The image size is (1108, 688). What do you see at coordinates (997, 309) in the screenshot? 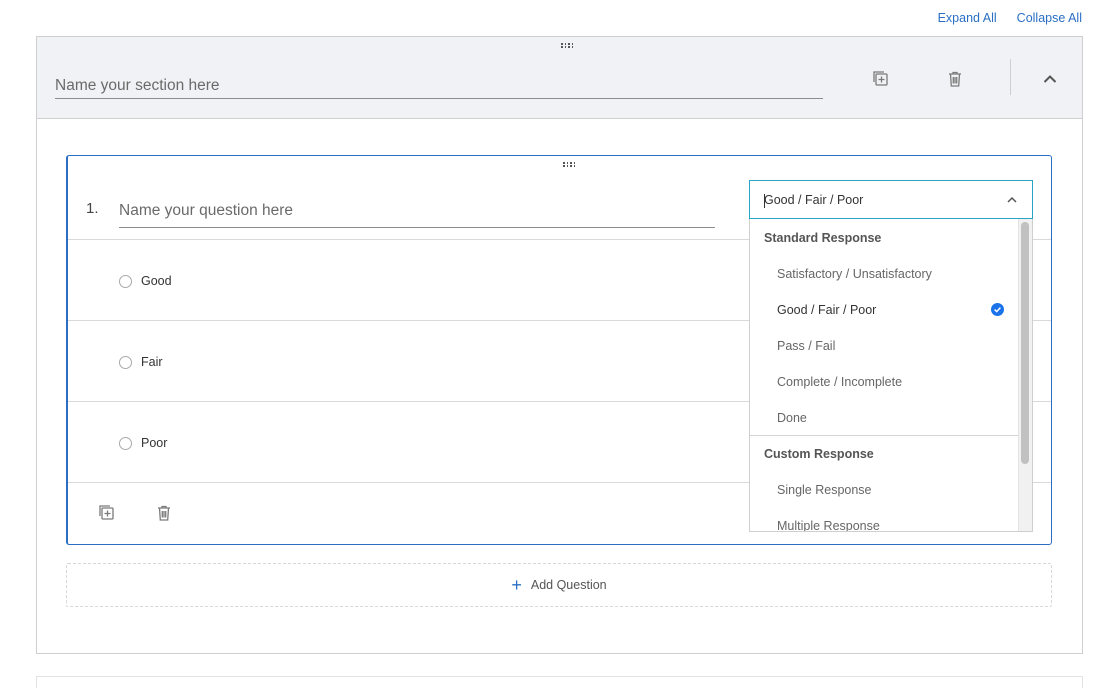
I see `check-circle-icon` at bounding box center [997, 309].